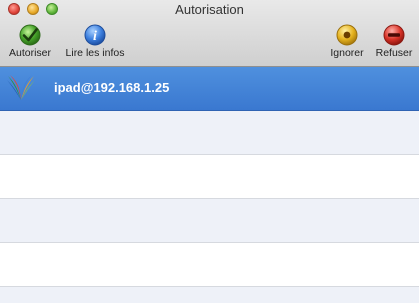  Describe the element at coordinates (394, 53) in the screenshot. I see `refuse-label: Refuser` at that location.